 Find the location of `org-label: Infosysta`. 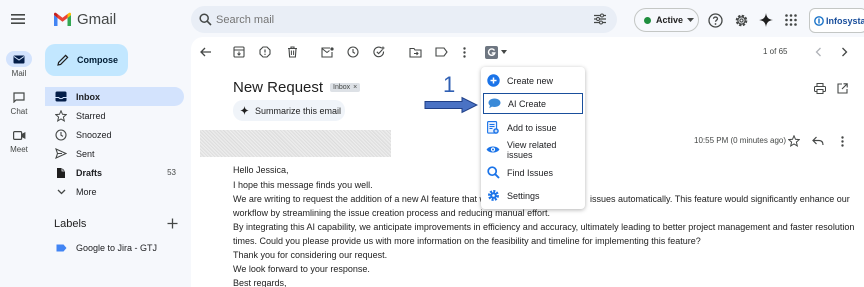

org-label: Infosysta is located at coordinates (845, 20).